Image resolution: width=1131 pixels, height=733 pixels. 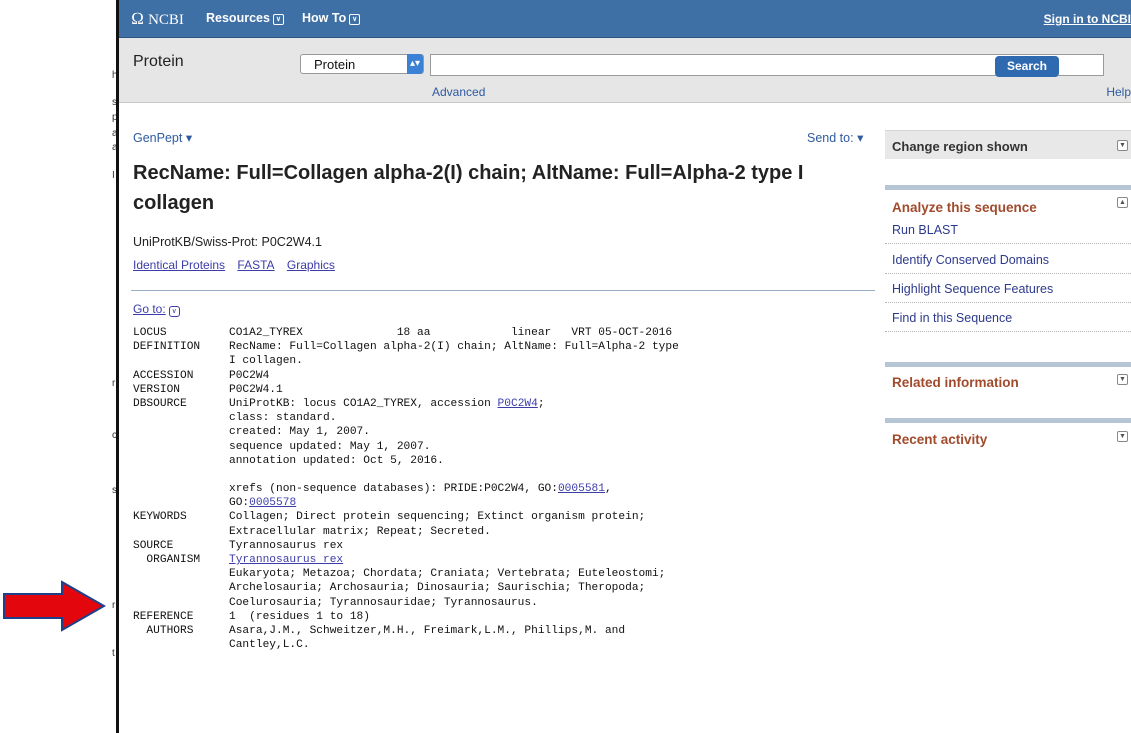 I want to click on go-to-label: Go to:, so click(x=149, y=309).